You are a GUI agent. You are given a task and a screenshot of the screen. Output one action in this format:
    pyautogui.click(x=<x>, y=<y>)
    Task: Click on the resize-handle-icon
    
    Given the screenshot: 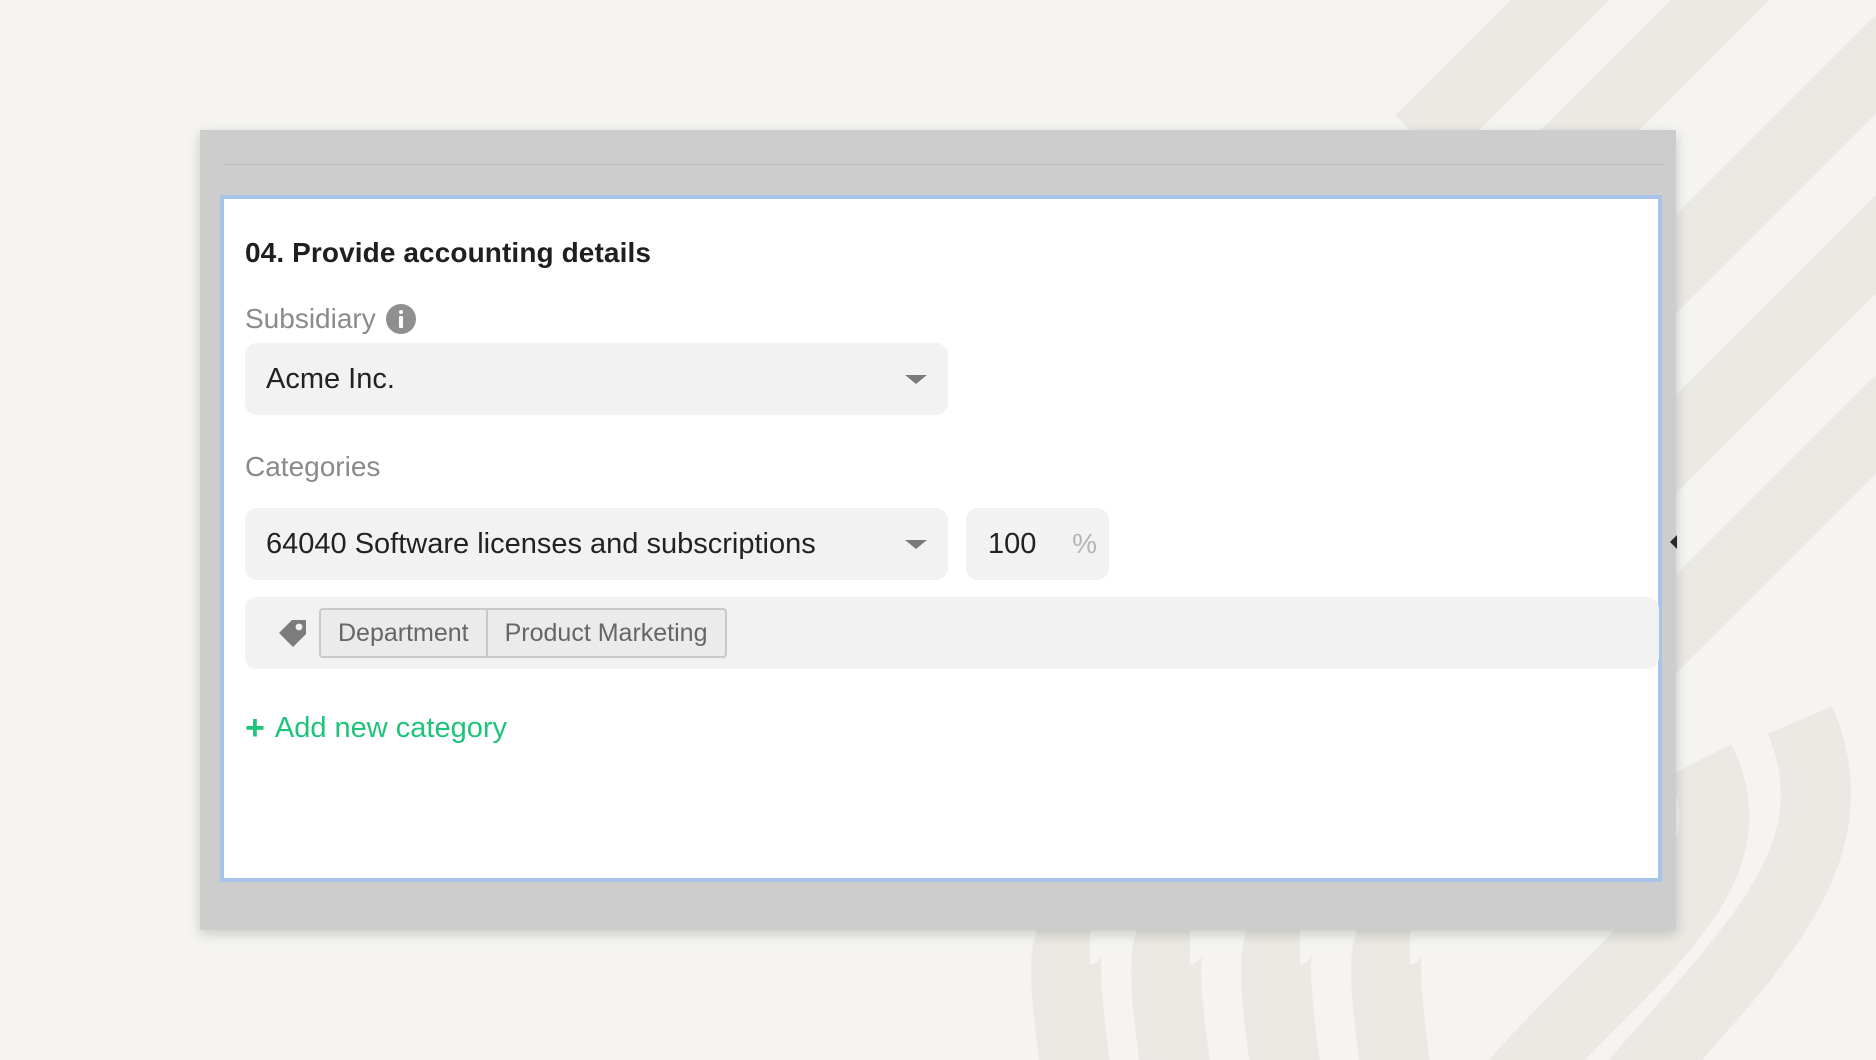 What is the action you would take?
    pyautogui.click(x=1673, y=542)
    